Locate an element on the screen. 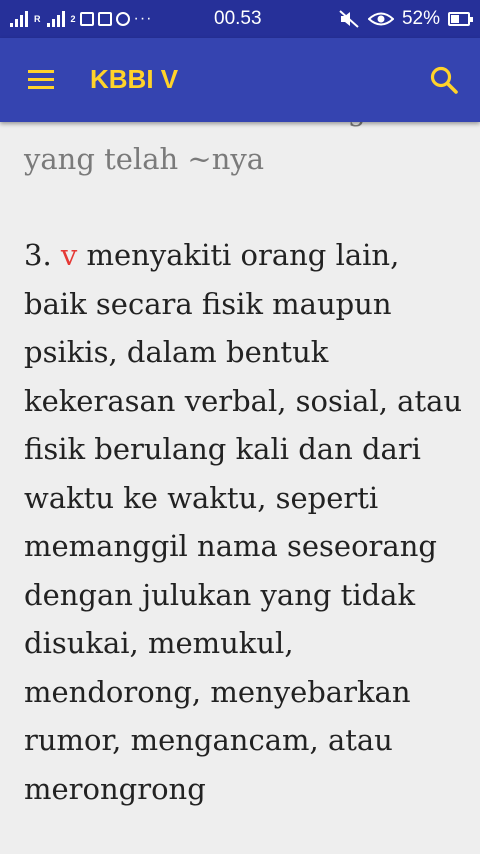 Image resolution: width=480 pixels, height=854 pixels. image-icon is located at coordinates (104, 19).